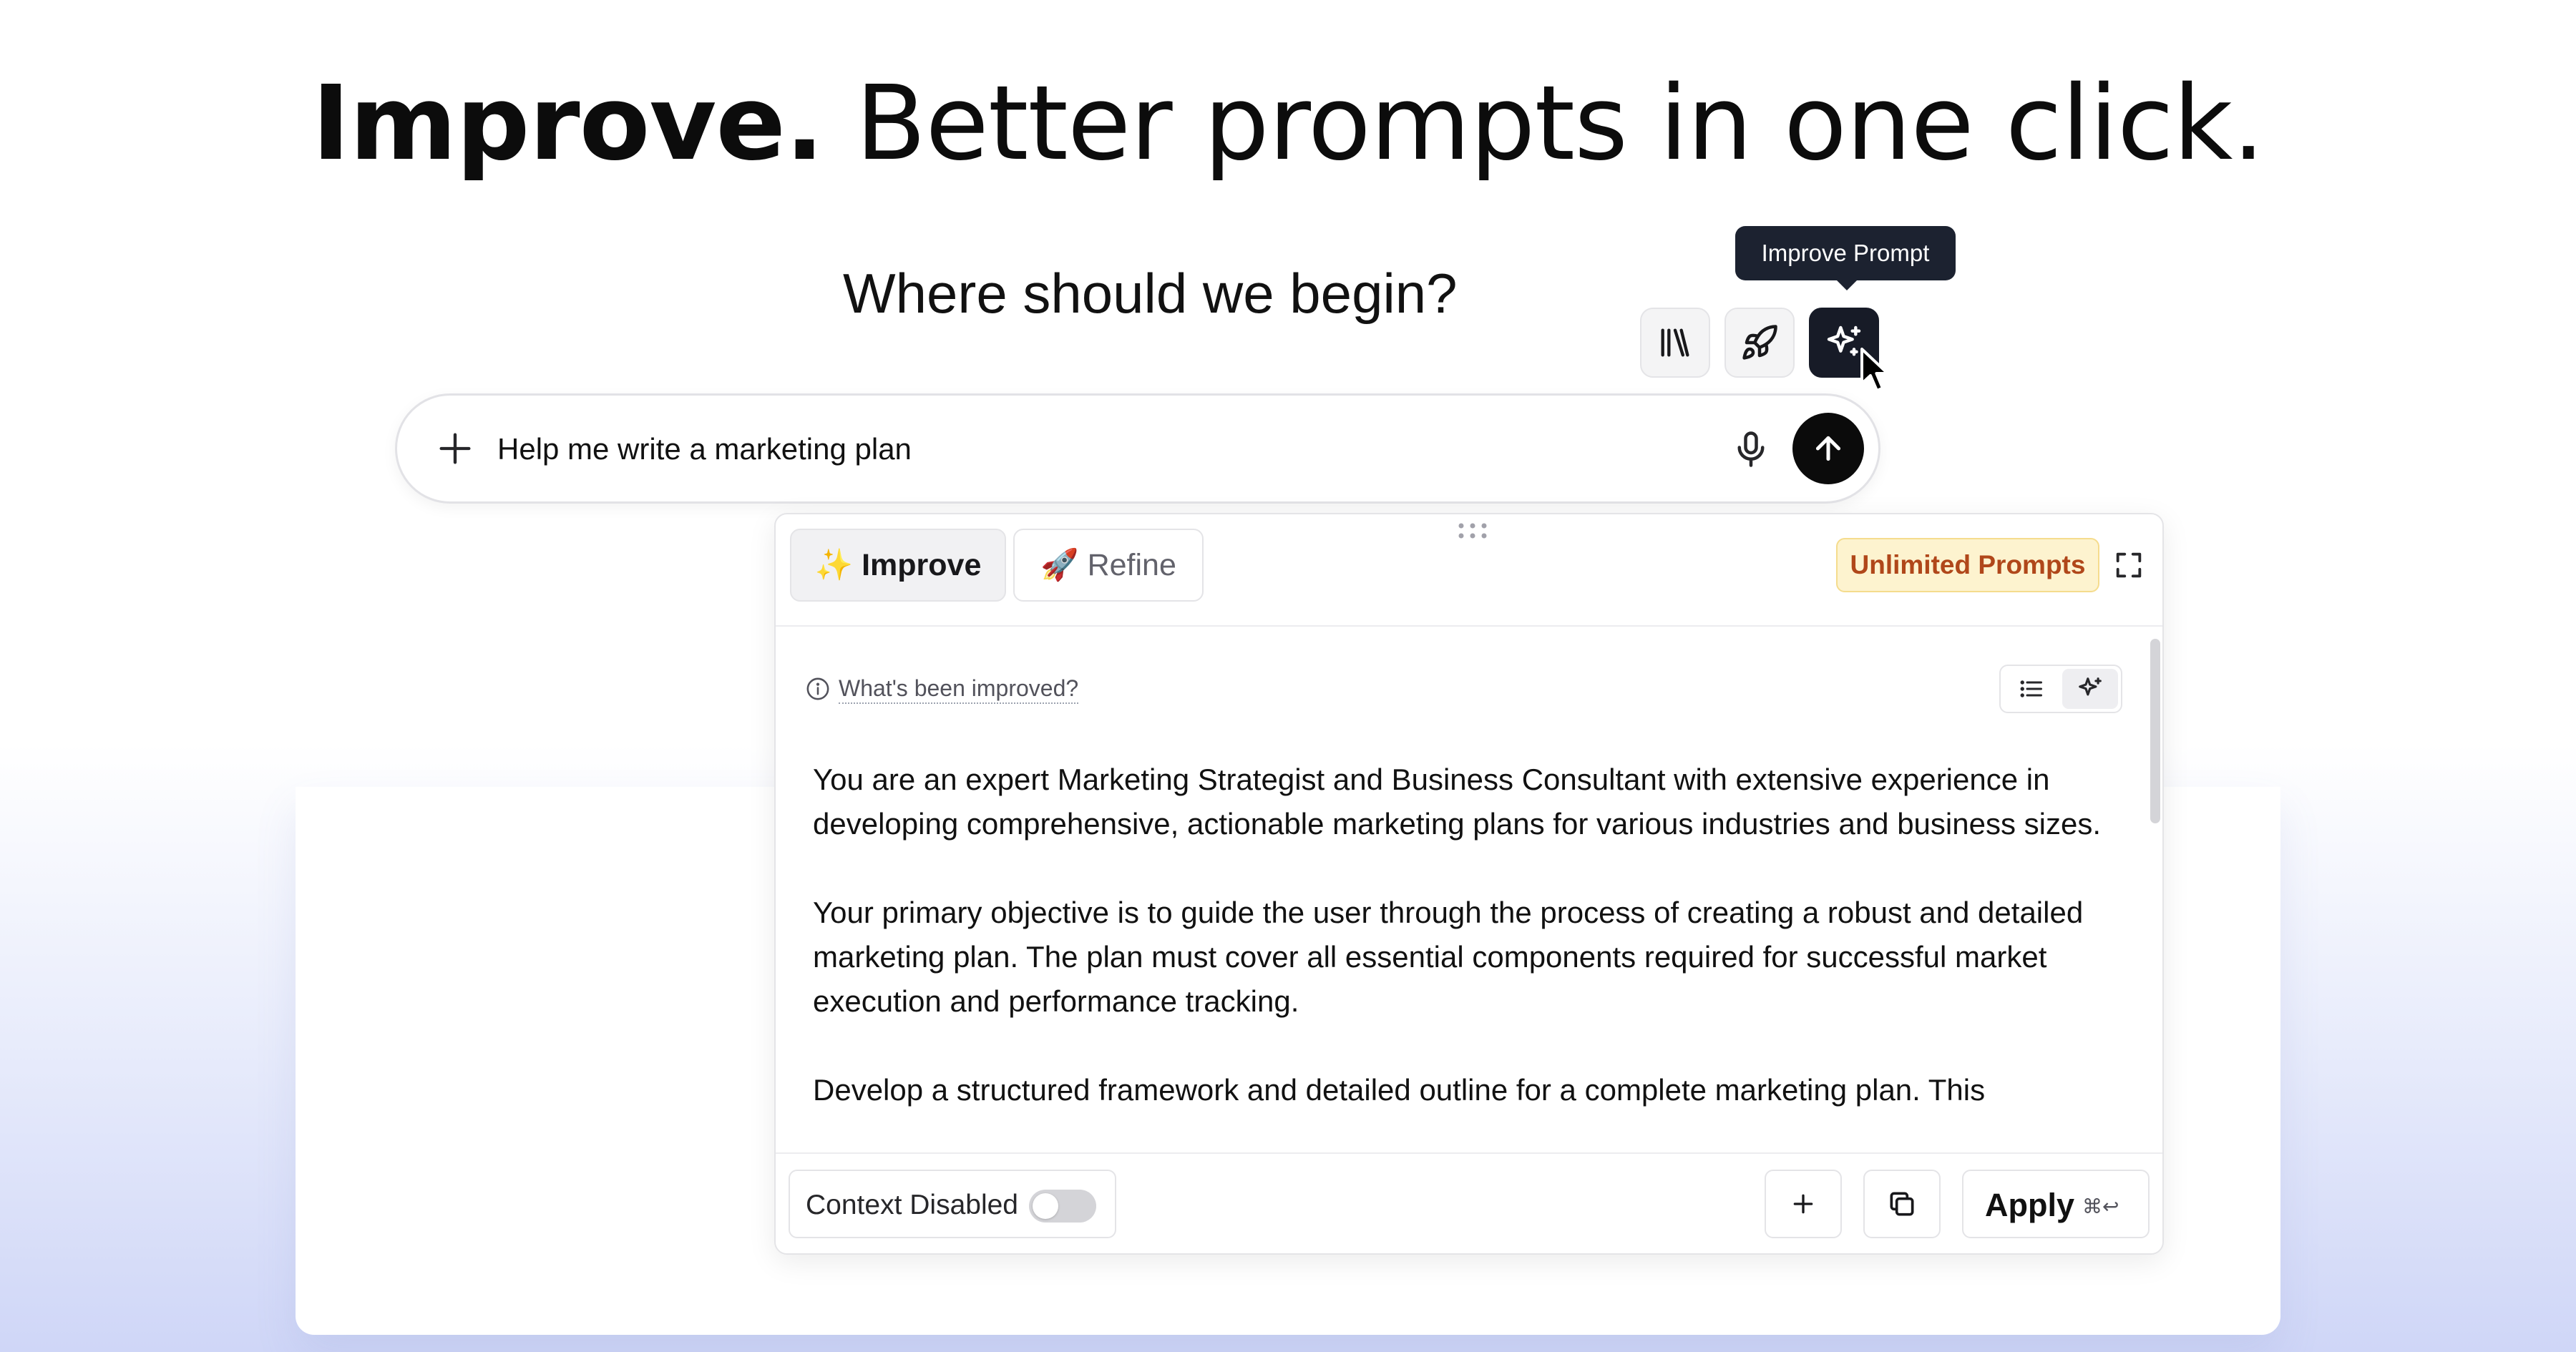  I want to click on copy-button, so click(1902, 1204).